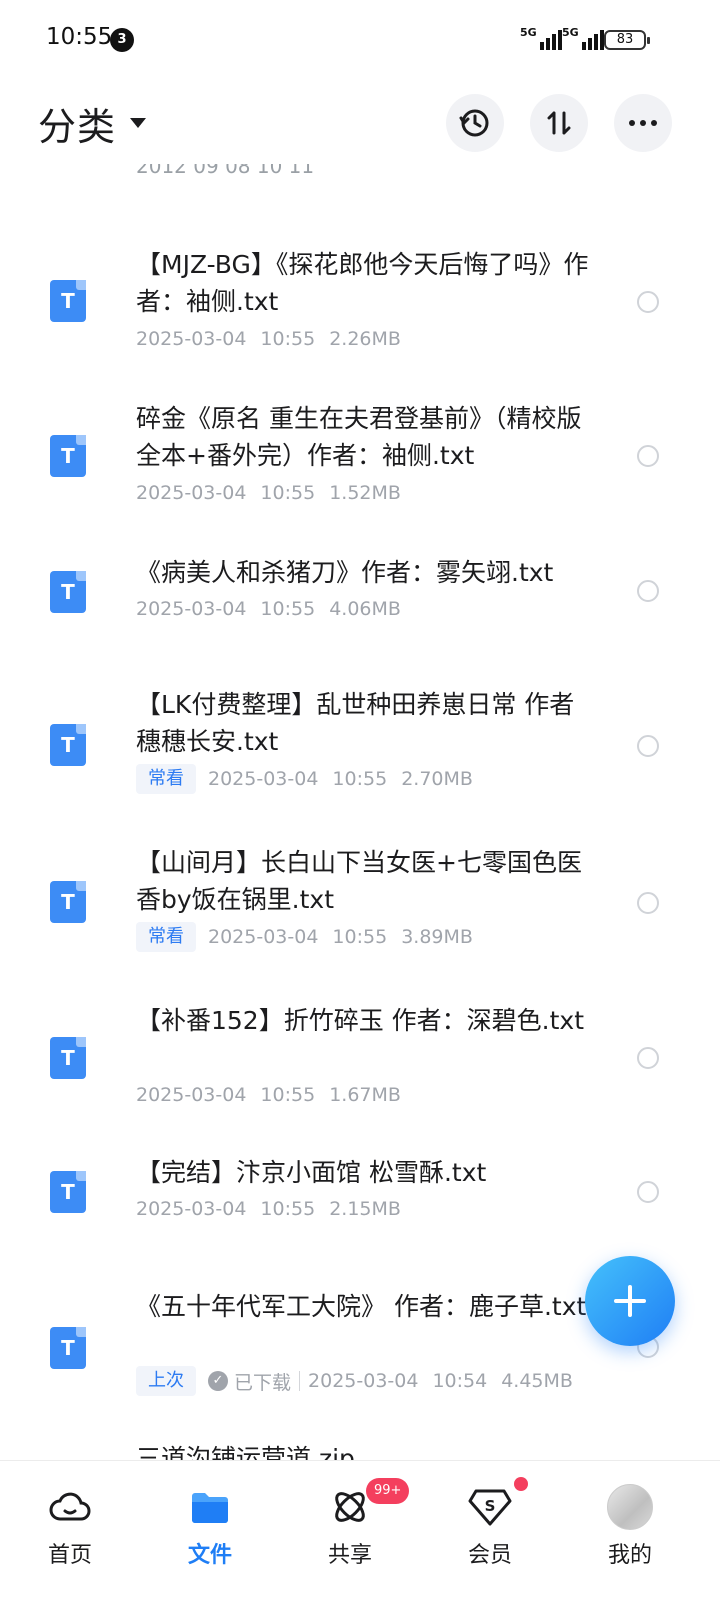 This screenshot has height=1608, width=720. I want to click on bottom-nav: 首页 文件 共享 S 会员 我的, so click(360, 1534).